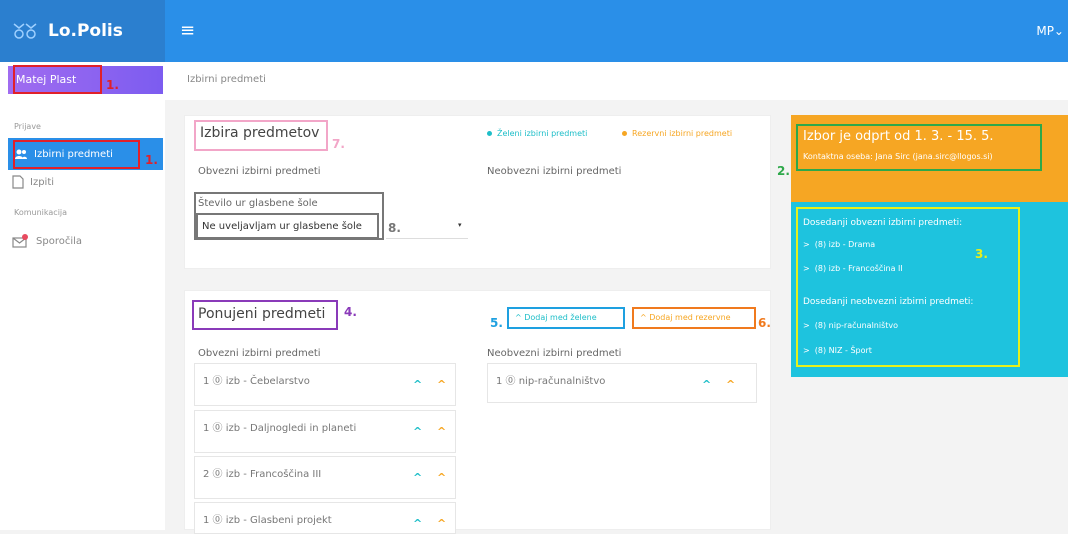 Image resolution: width=1068 pixels, height=534 pixels. What do you see at coordinates (394, 228) in the screenshot?
I see `annotation-number-8: 8.` at bounding box center [394, 228].